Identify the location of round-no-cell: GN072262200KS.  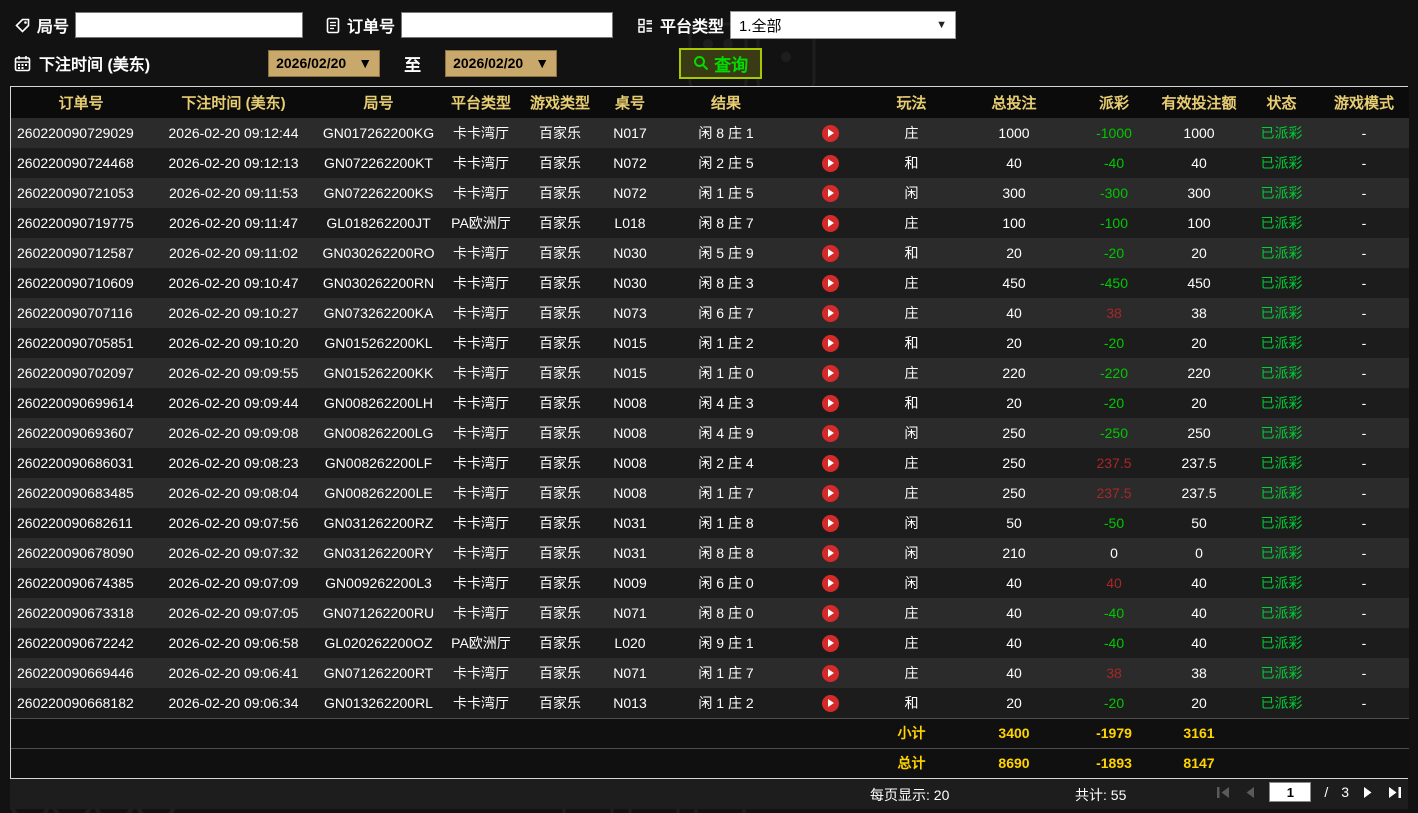
(378, 193).